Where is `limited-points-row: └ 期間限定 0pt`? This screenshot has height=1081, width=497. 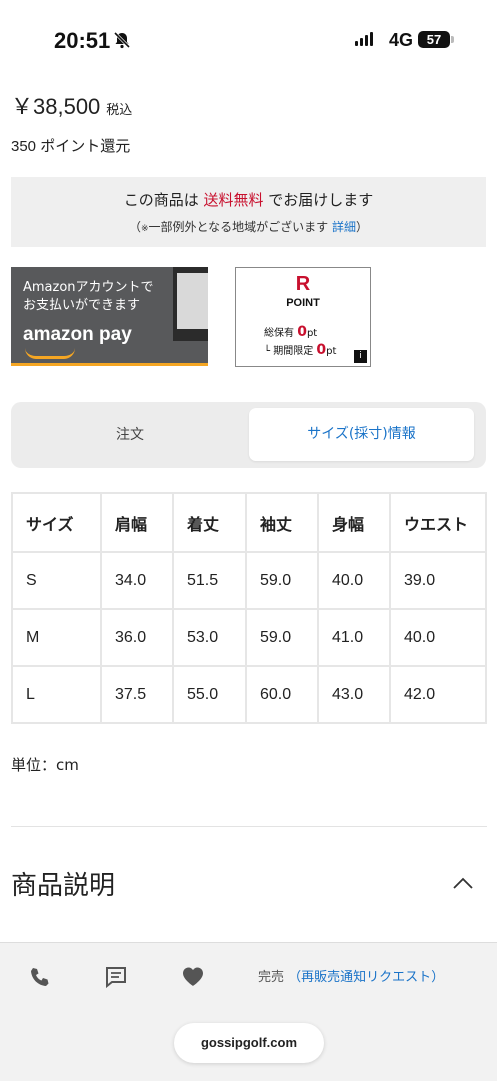 limited-points-row: └ 期間限定 0pt is located at coordinates (300, 350).